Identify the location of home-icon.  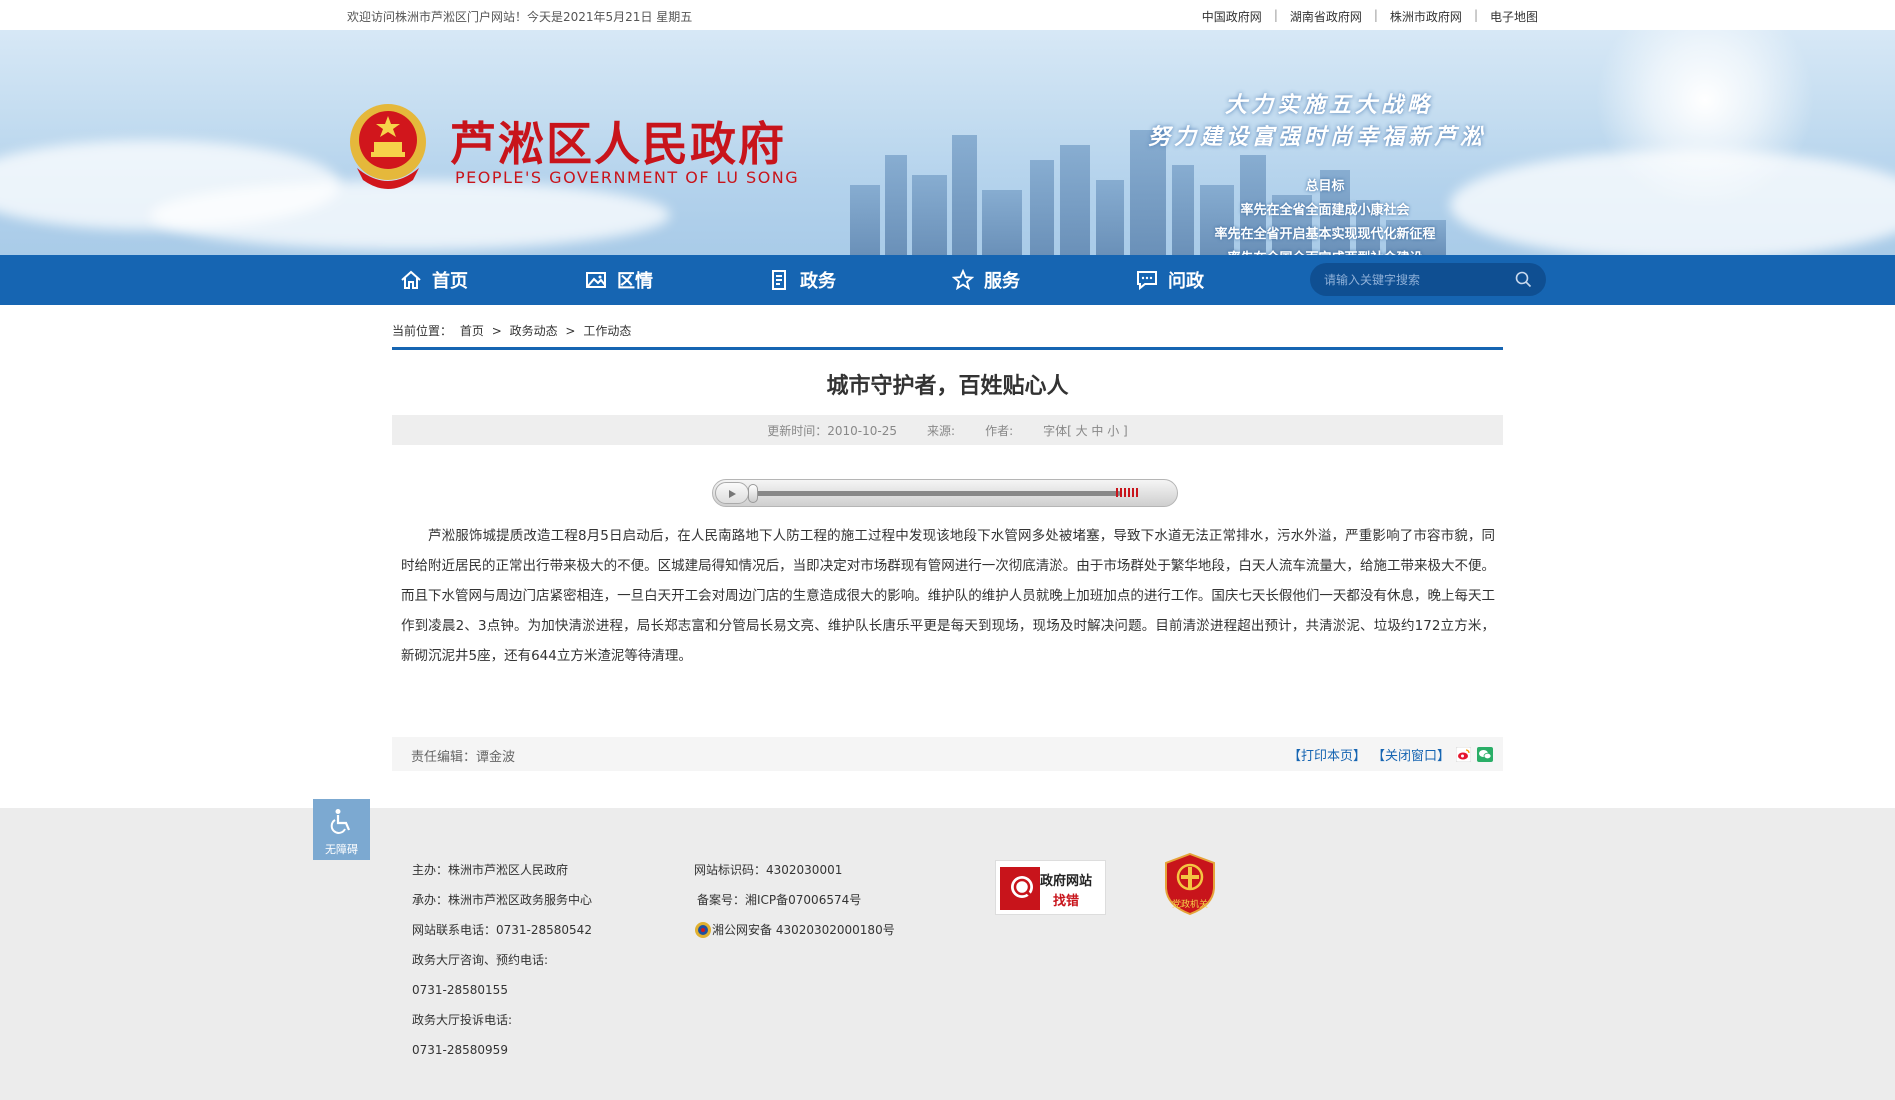
(411, 279).